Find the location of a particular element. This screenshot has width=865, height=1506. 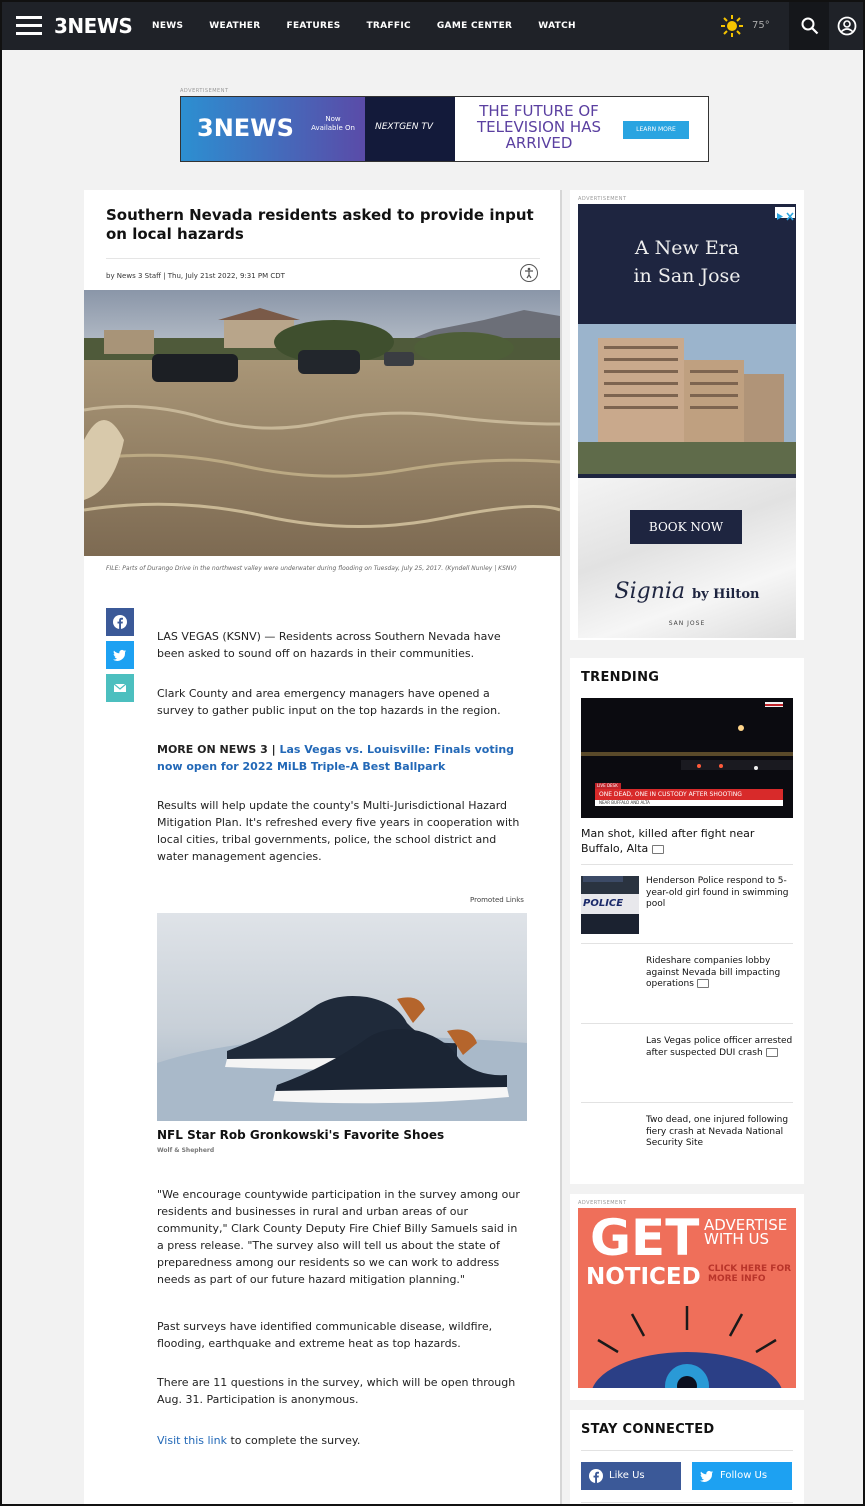

ad-get-text: GET is located at coordinates (645, 1238).